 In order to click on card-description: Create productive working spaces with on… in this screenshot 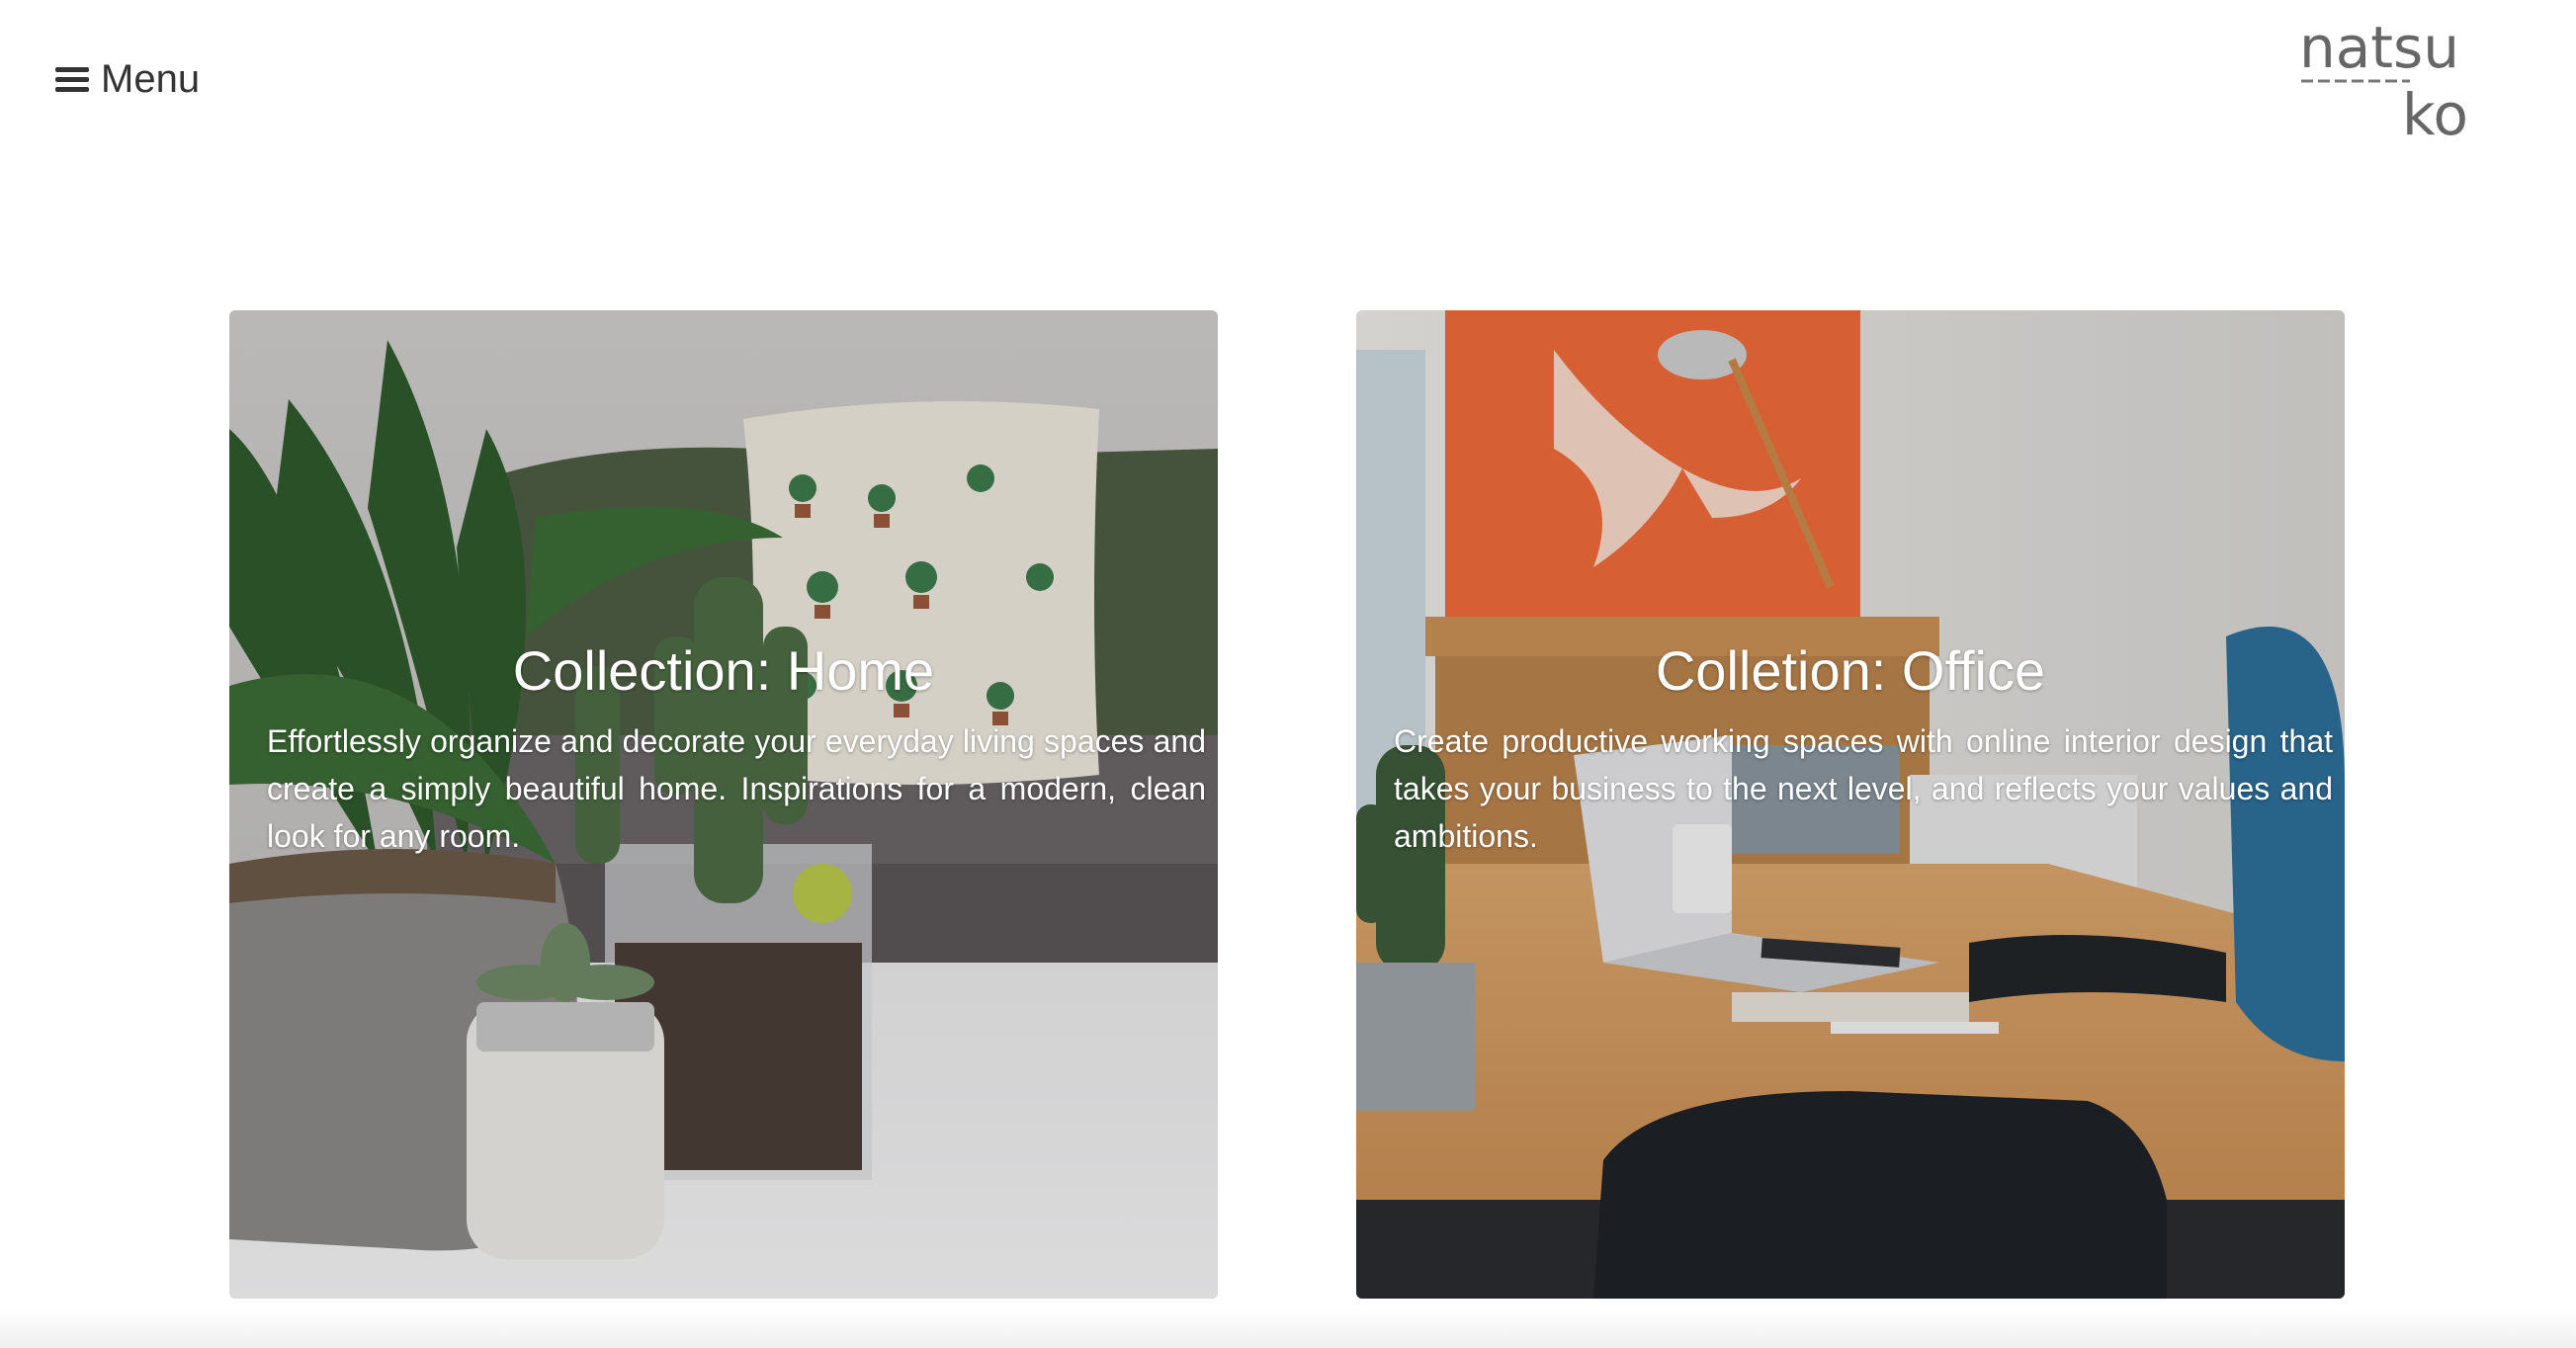, I will do `click(1863, 788)`.